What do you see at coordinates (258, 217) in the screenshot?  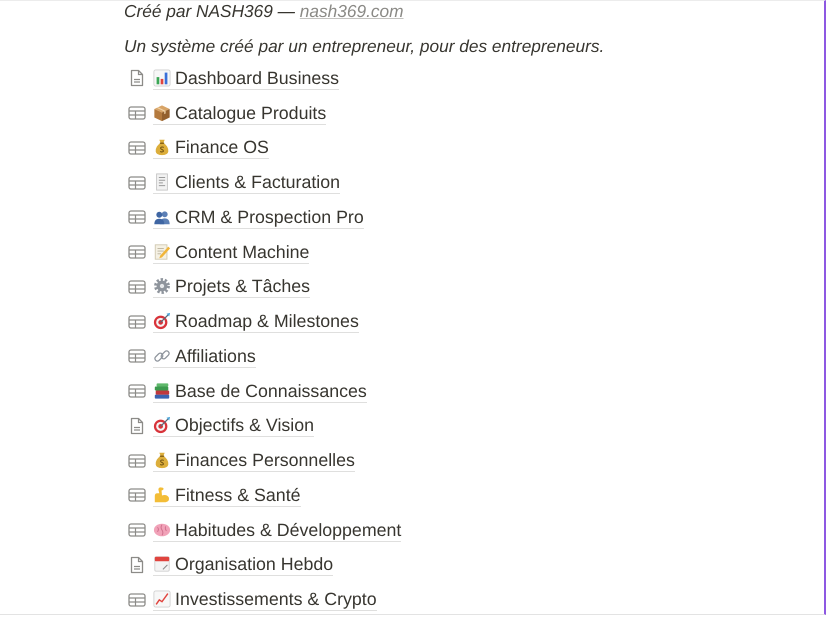 I see `page-link: CRM & Prospection Pro` at bounding box center [258, 217].